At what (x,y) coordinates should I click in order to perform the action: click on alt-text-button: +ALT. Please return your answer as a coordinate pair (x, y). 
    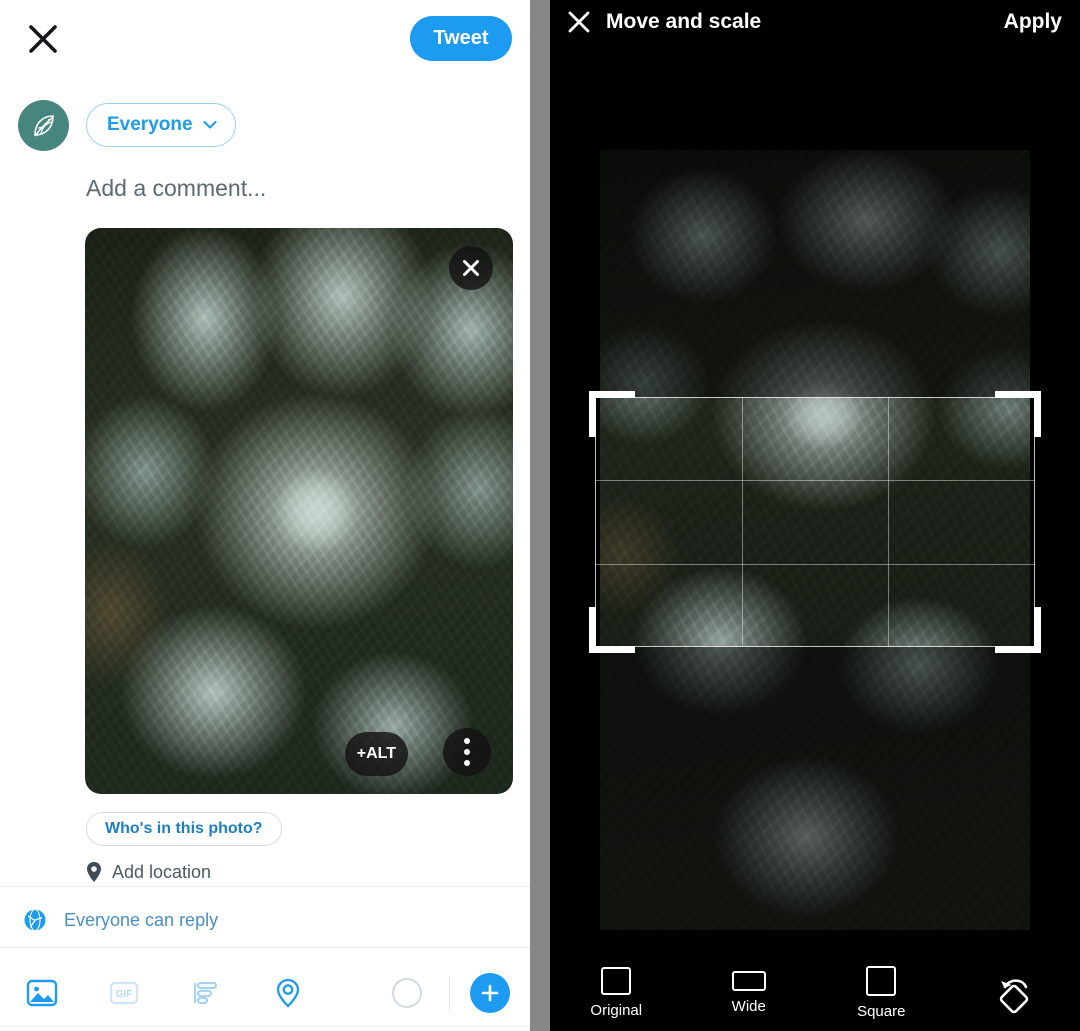
    Looking at the image, I should click on (376, 754).